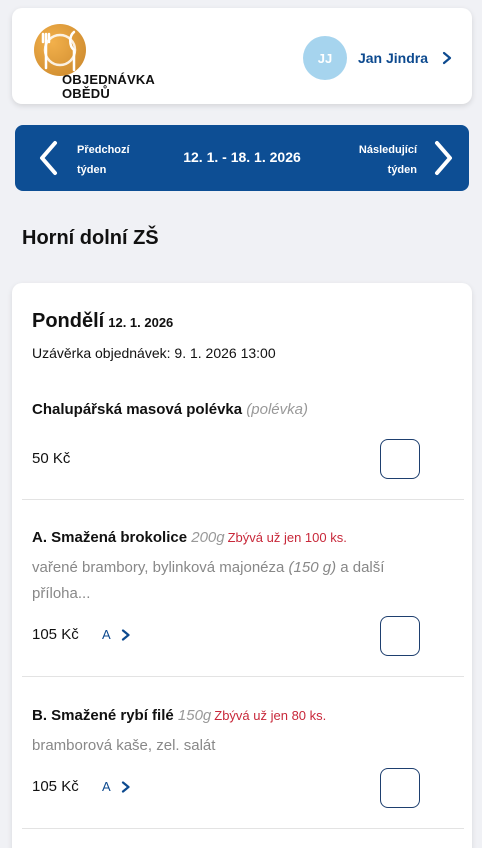  I want to click on app-header: OBJEDNÁVKA OBĚDŮ JJ Jan Jindra, so click(242, 56).